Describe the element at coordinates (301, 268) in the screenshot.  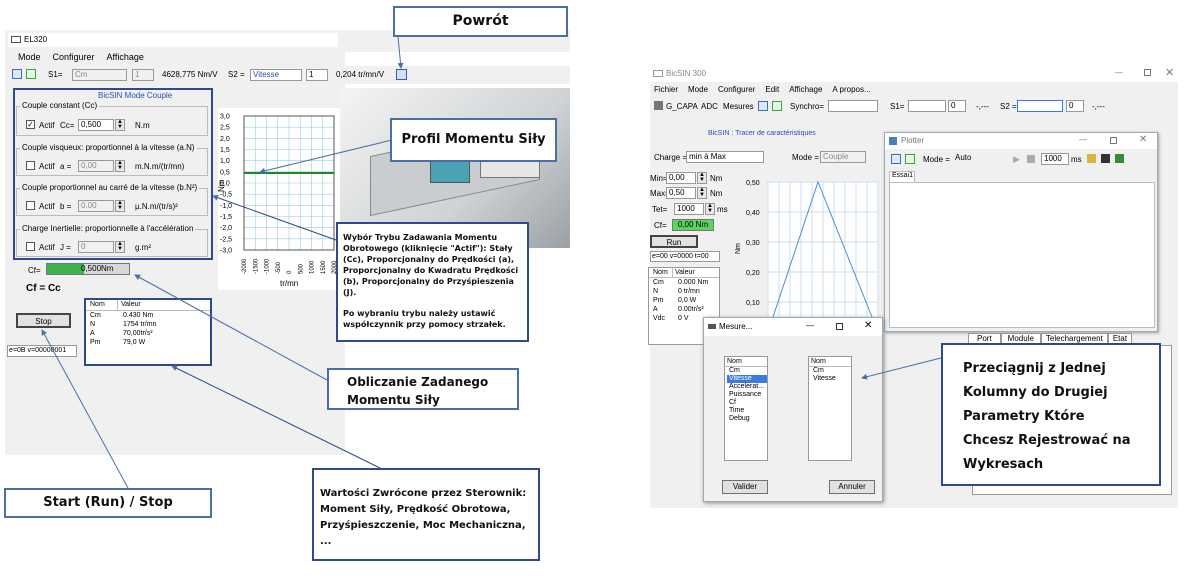
I see `x-tick-label: 500` at that location.